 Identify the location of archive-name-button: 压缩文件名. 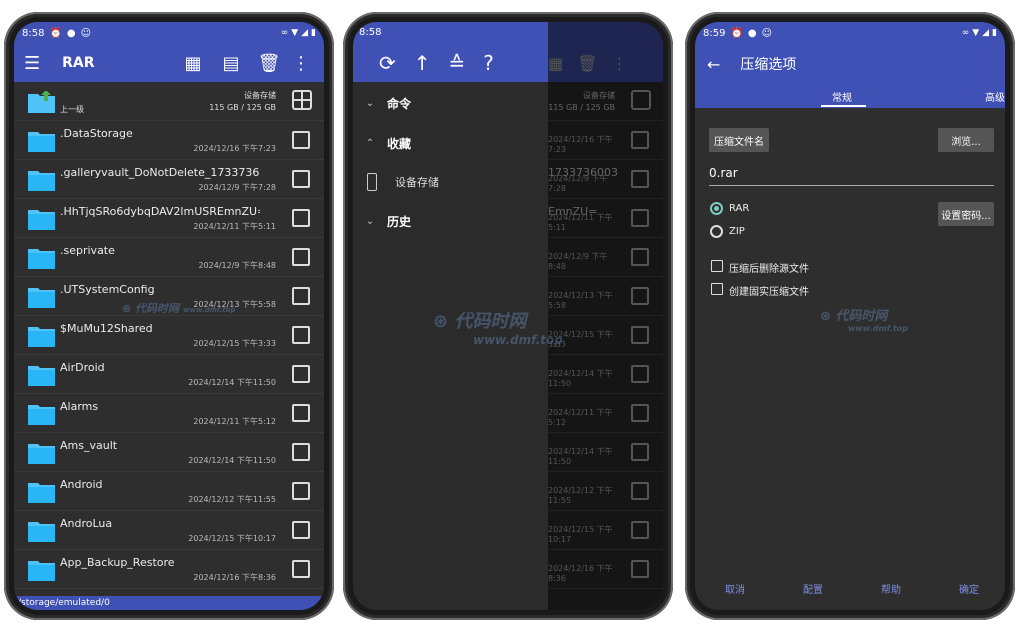
(739, 140).